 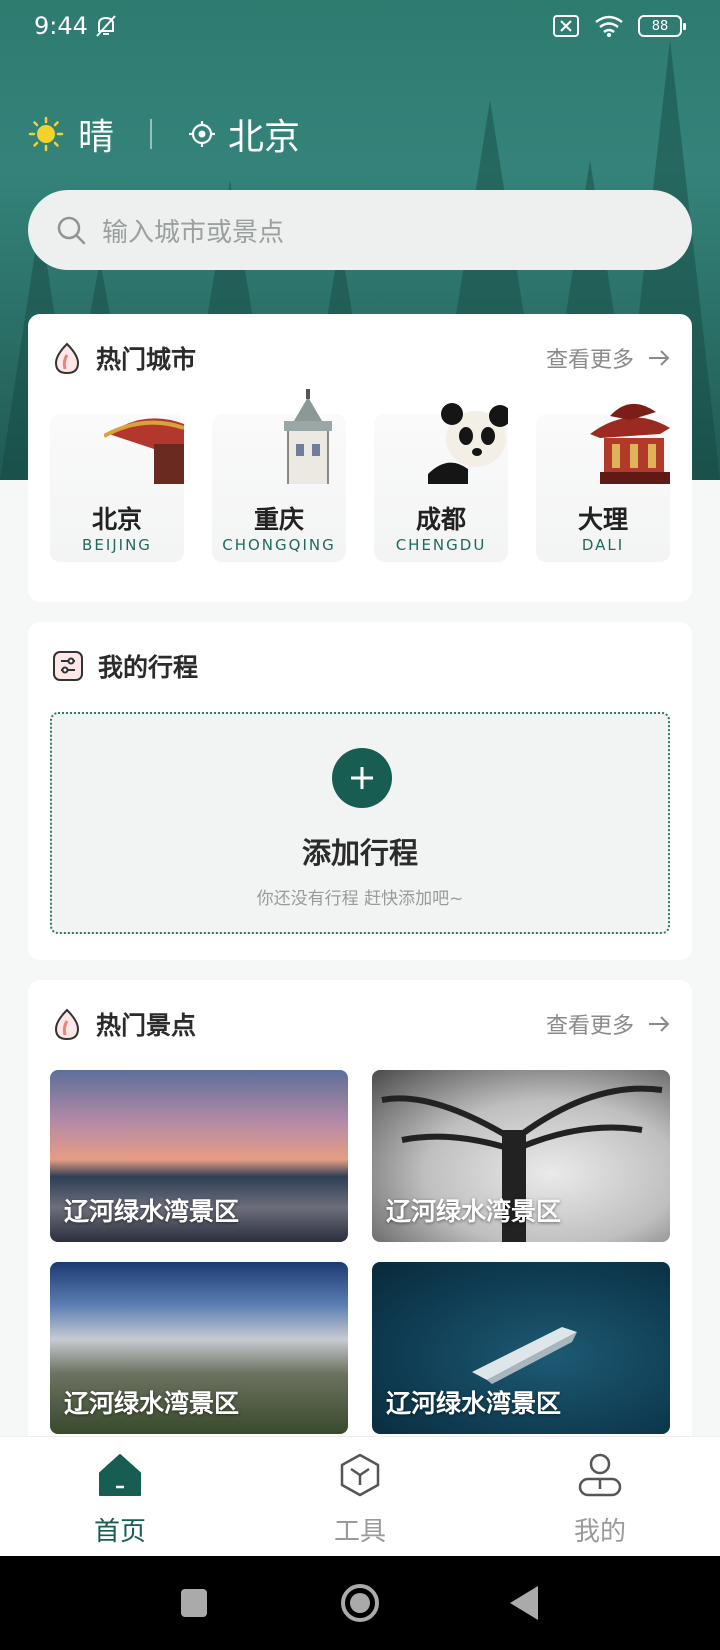 I want to click on sun-icon, so click(x=46, y=134).